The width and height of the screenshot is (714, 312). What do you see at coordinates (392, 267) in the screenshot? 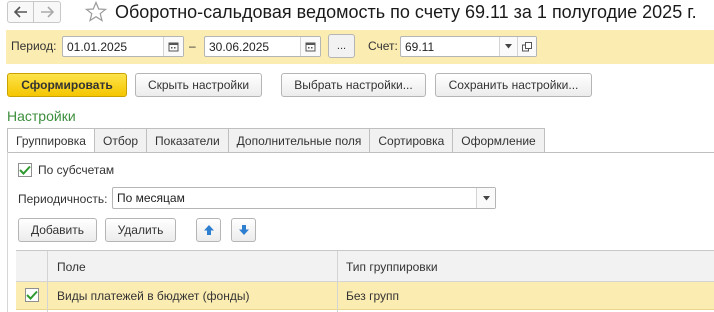
I see `column-header-grouping-type: Тип группировки` at bounding box center [392, 267].